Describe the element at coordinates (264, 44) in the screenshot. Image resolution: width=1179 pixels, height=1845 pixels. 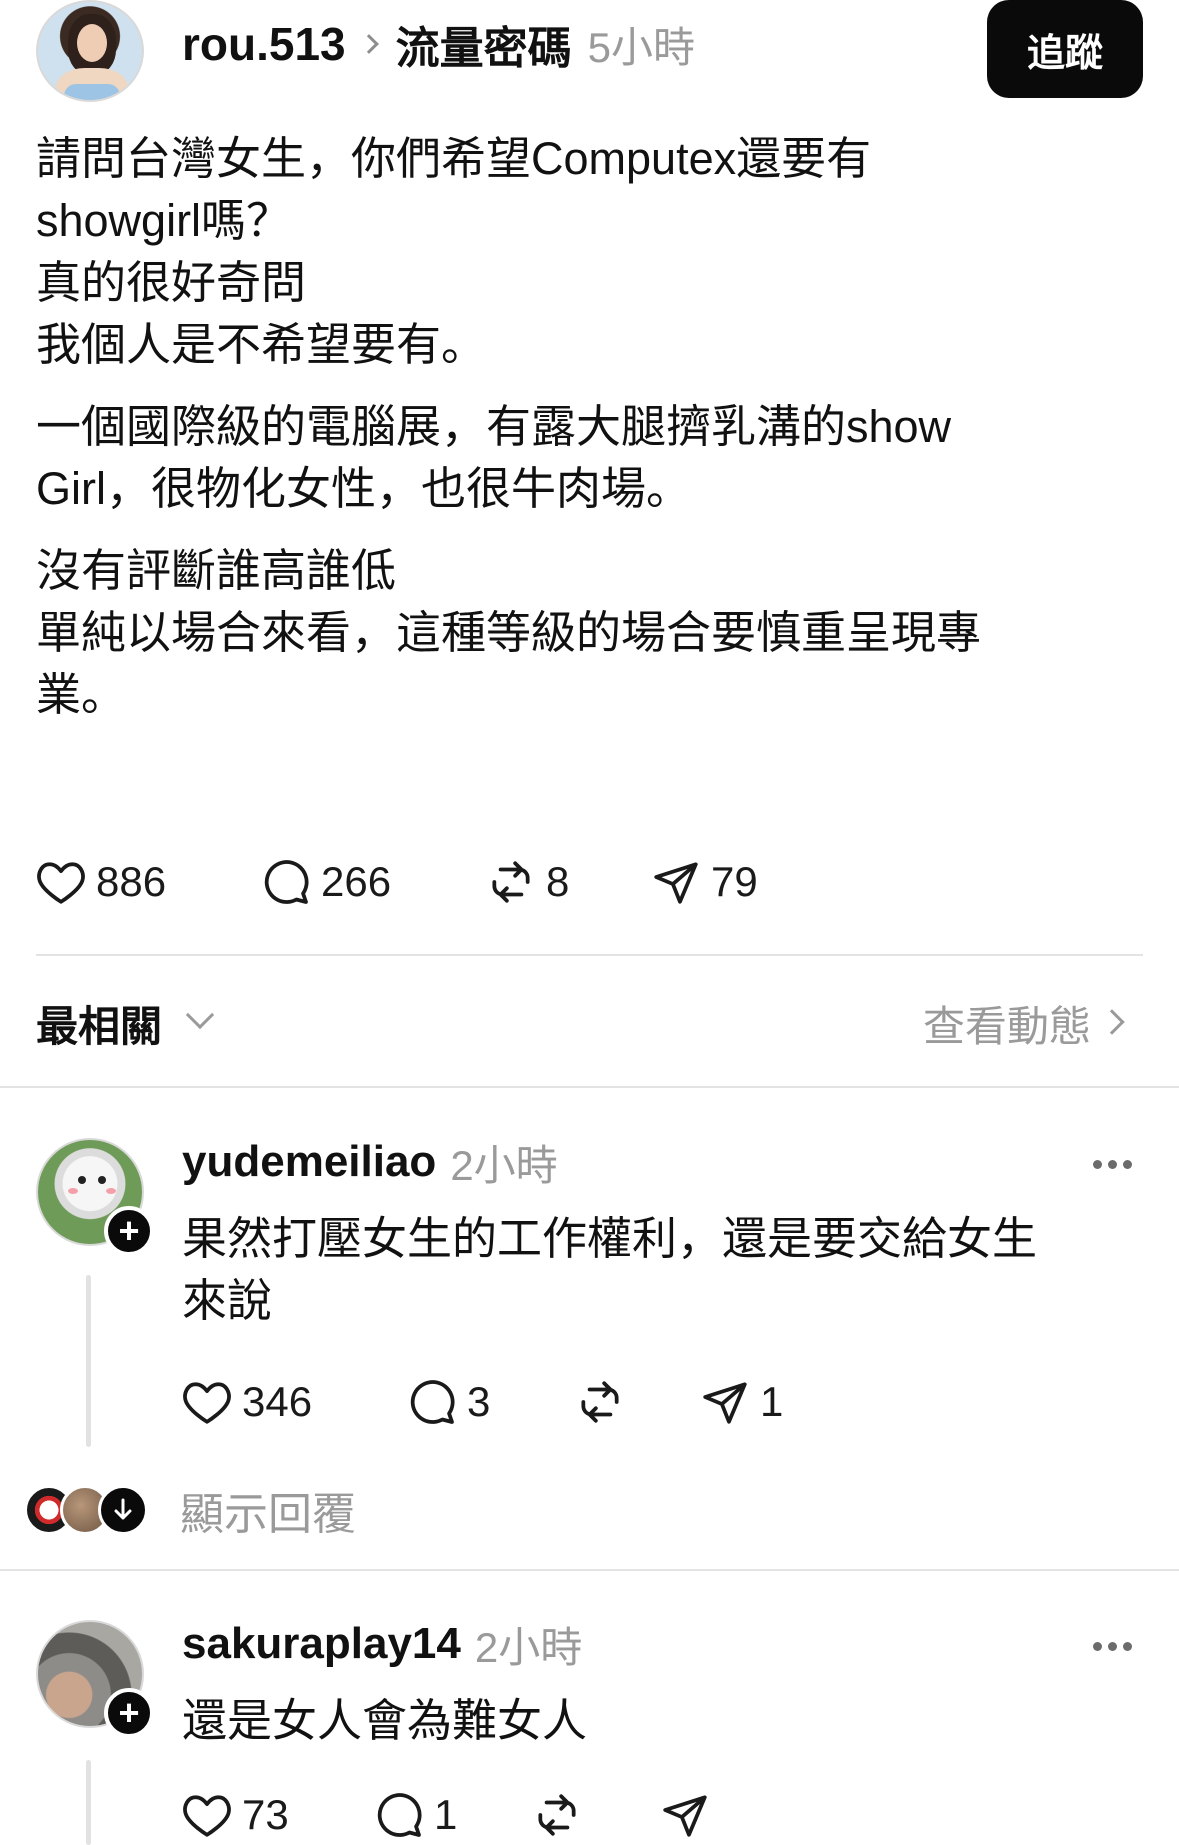
I see `author-username: rou.513` at that location.